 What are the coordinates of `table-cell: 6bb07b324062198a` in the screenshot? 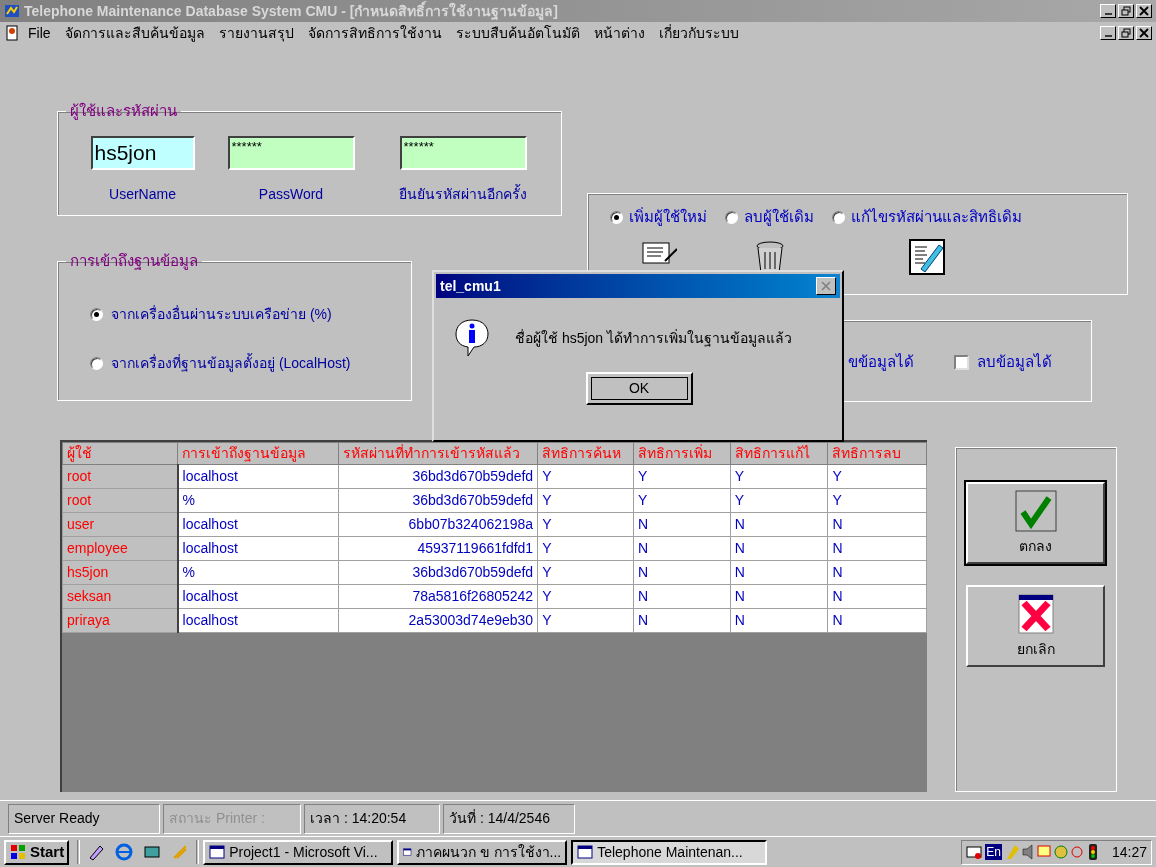 It's located at (438, 524).